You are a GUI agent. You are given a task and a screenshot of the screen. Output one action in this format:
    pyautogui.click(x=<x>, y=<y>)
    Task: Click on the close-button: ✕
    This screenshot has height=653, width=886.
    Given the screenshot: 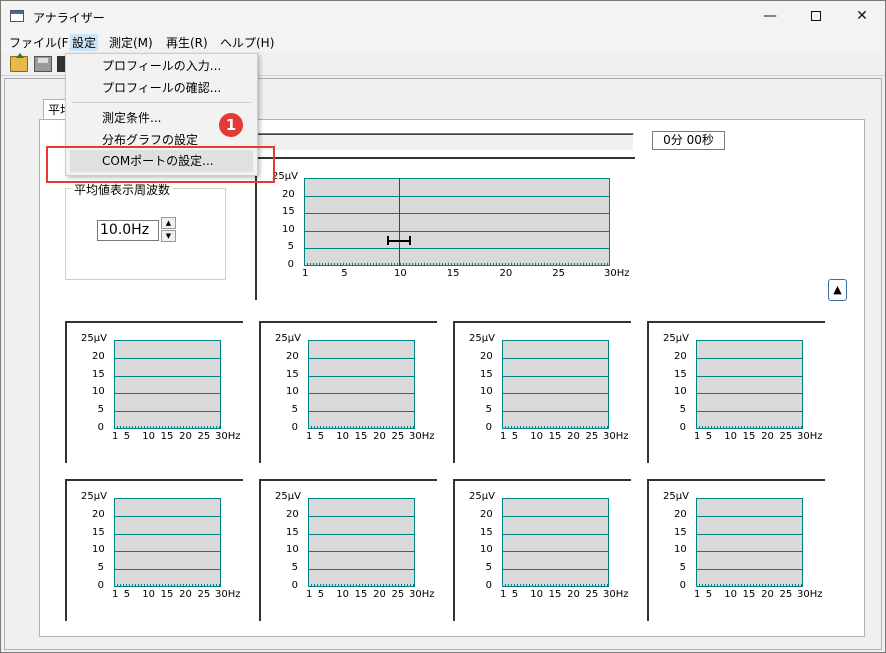 What is the action you would take?
    pyautogui.click(x=862, y=16)
    